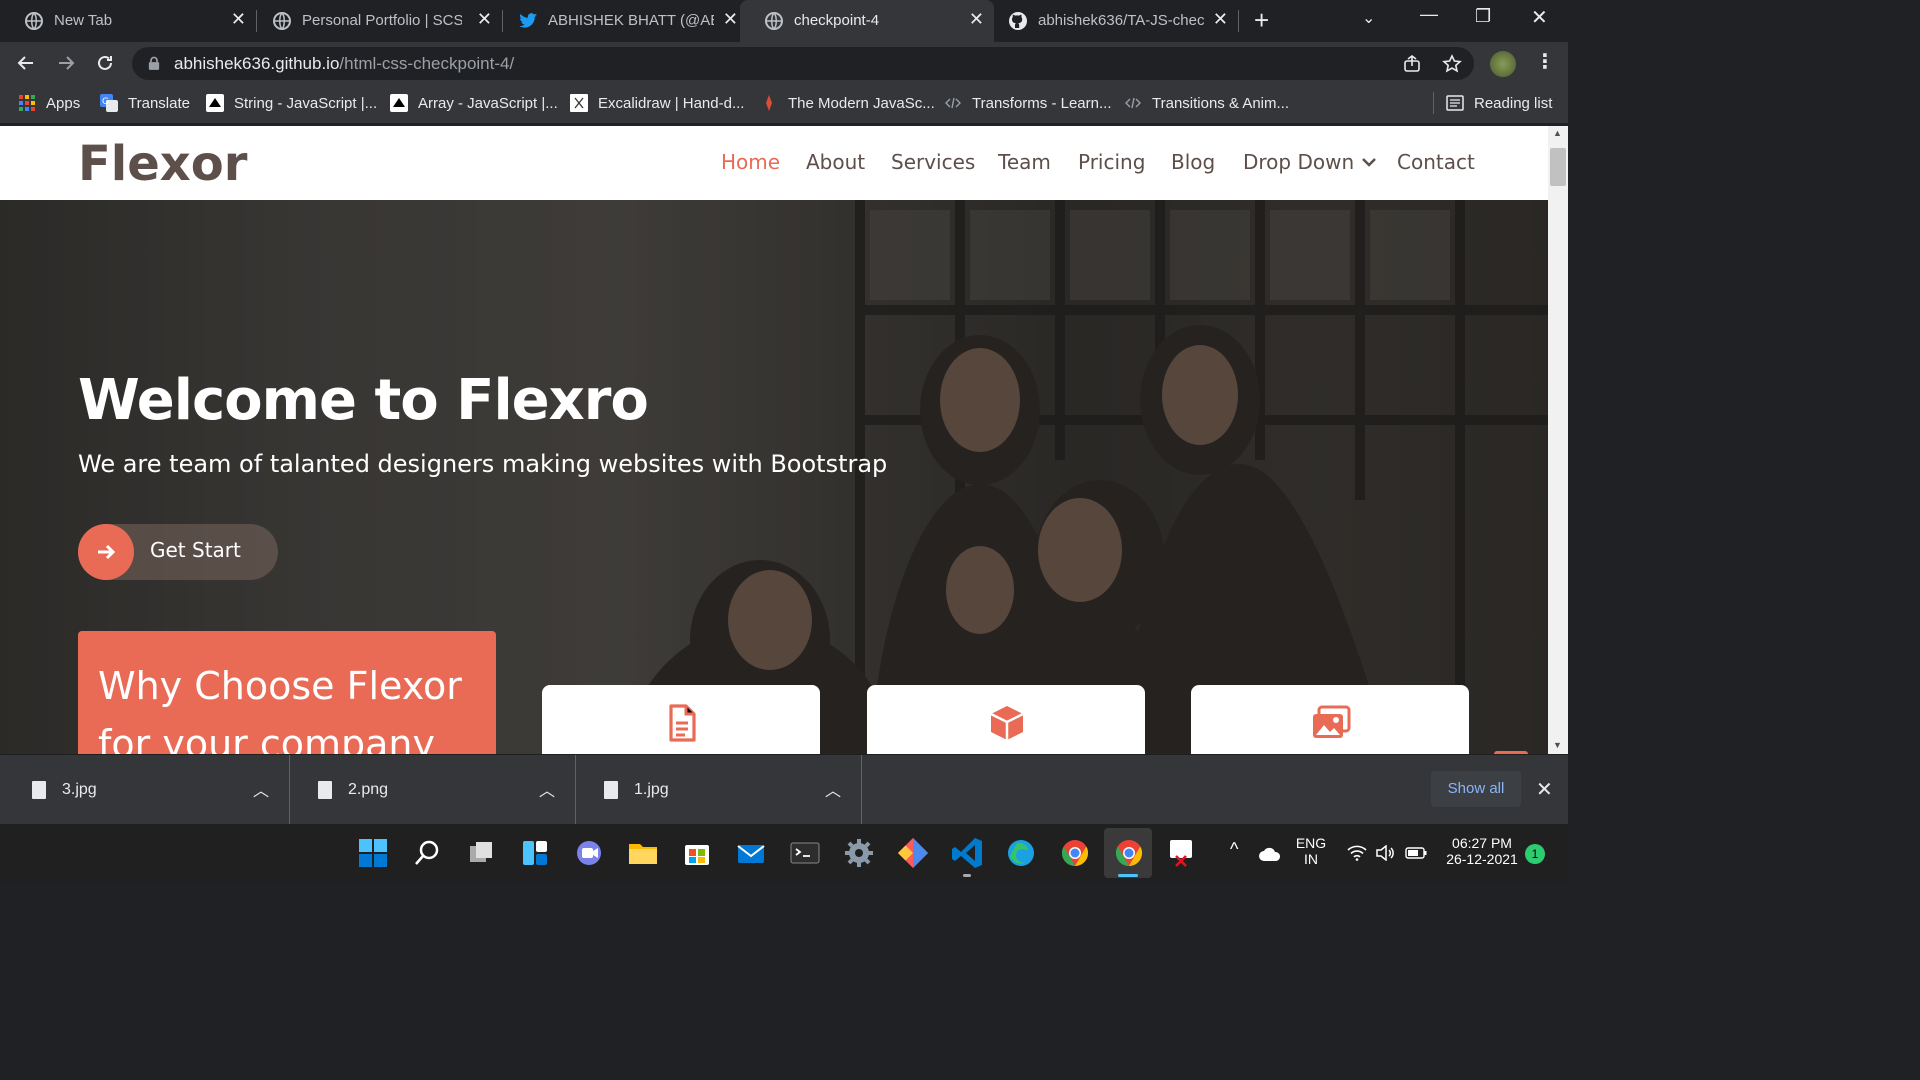 The image size is (1920, 1080). Describe the element at coordinates (1261, 20) in the screenshot. I see `new-tab-button: +` at that location.